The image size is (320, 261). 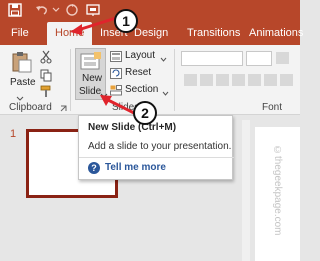 I want to click on annotation-arrows, so click(x=102, y=65).